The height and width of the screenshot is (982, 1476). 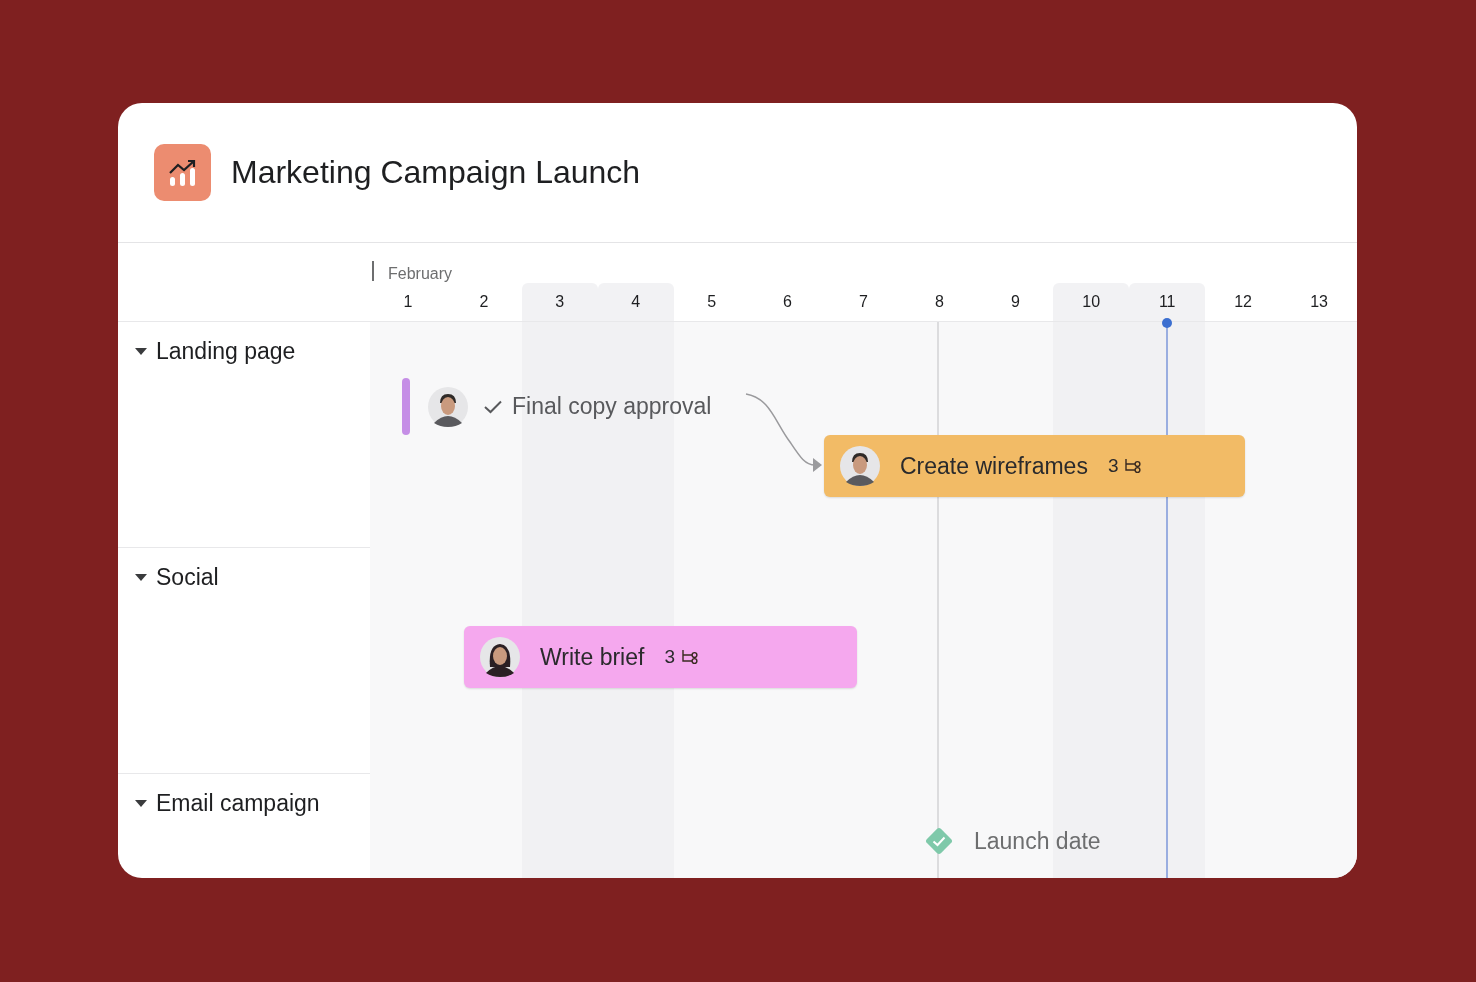 I want to click on day-label: 7, so click(x=863, y=302).